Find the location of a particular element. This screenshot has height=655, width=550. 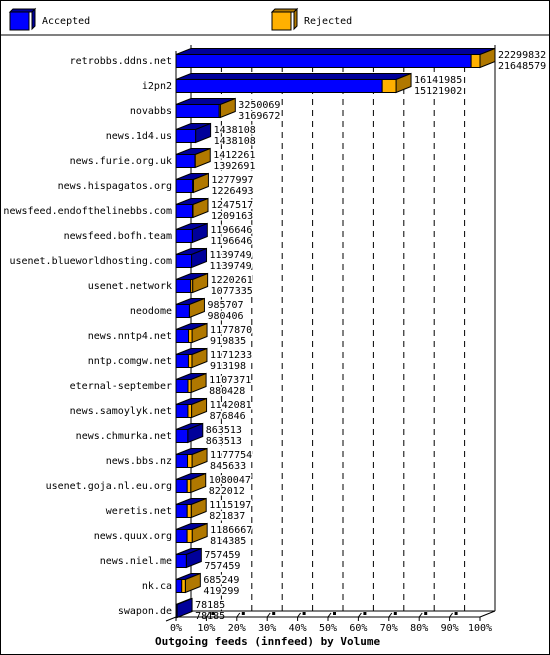

category-label: news.bbs.nz is located at coordinates (139, 461).